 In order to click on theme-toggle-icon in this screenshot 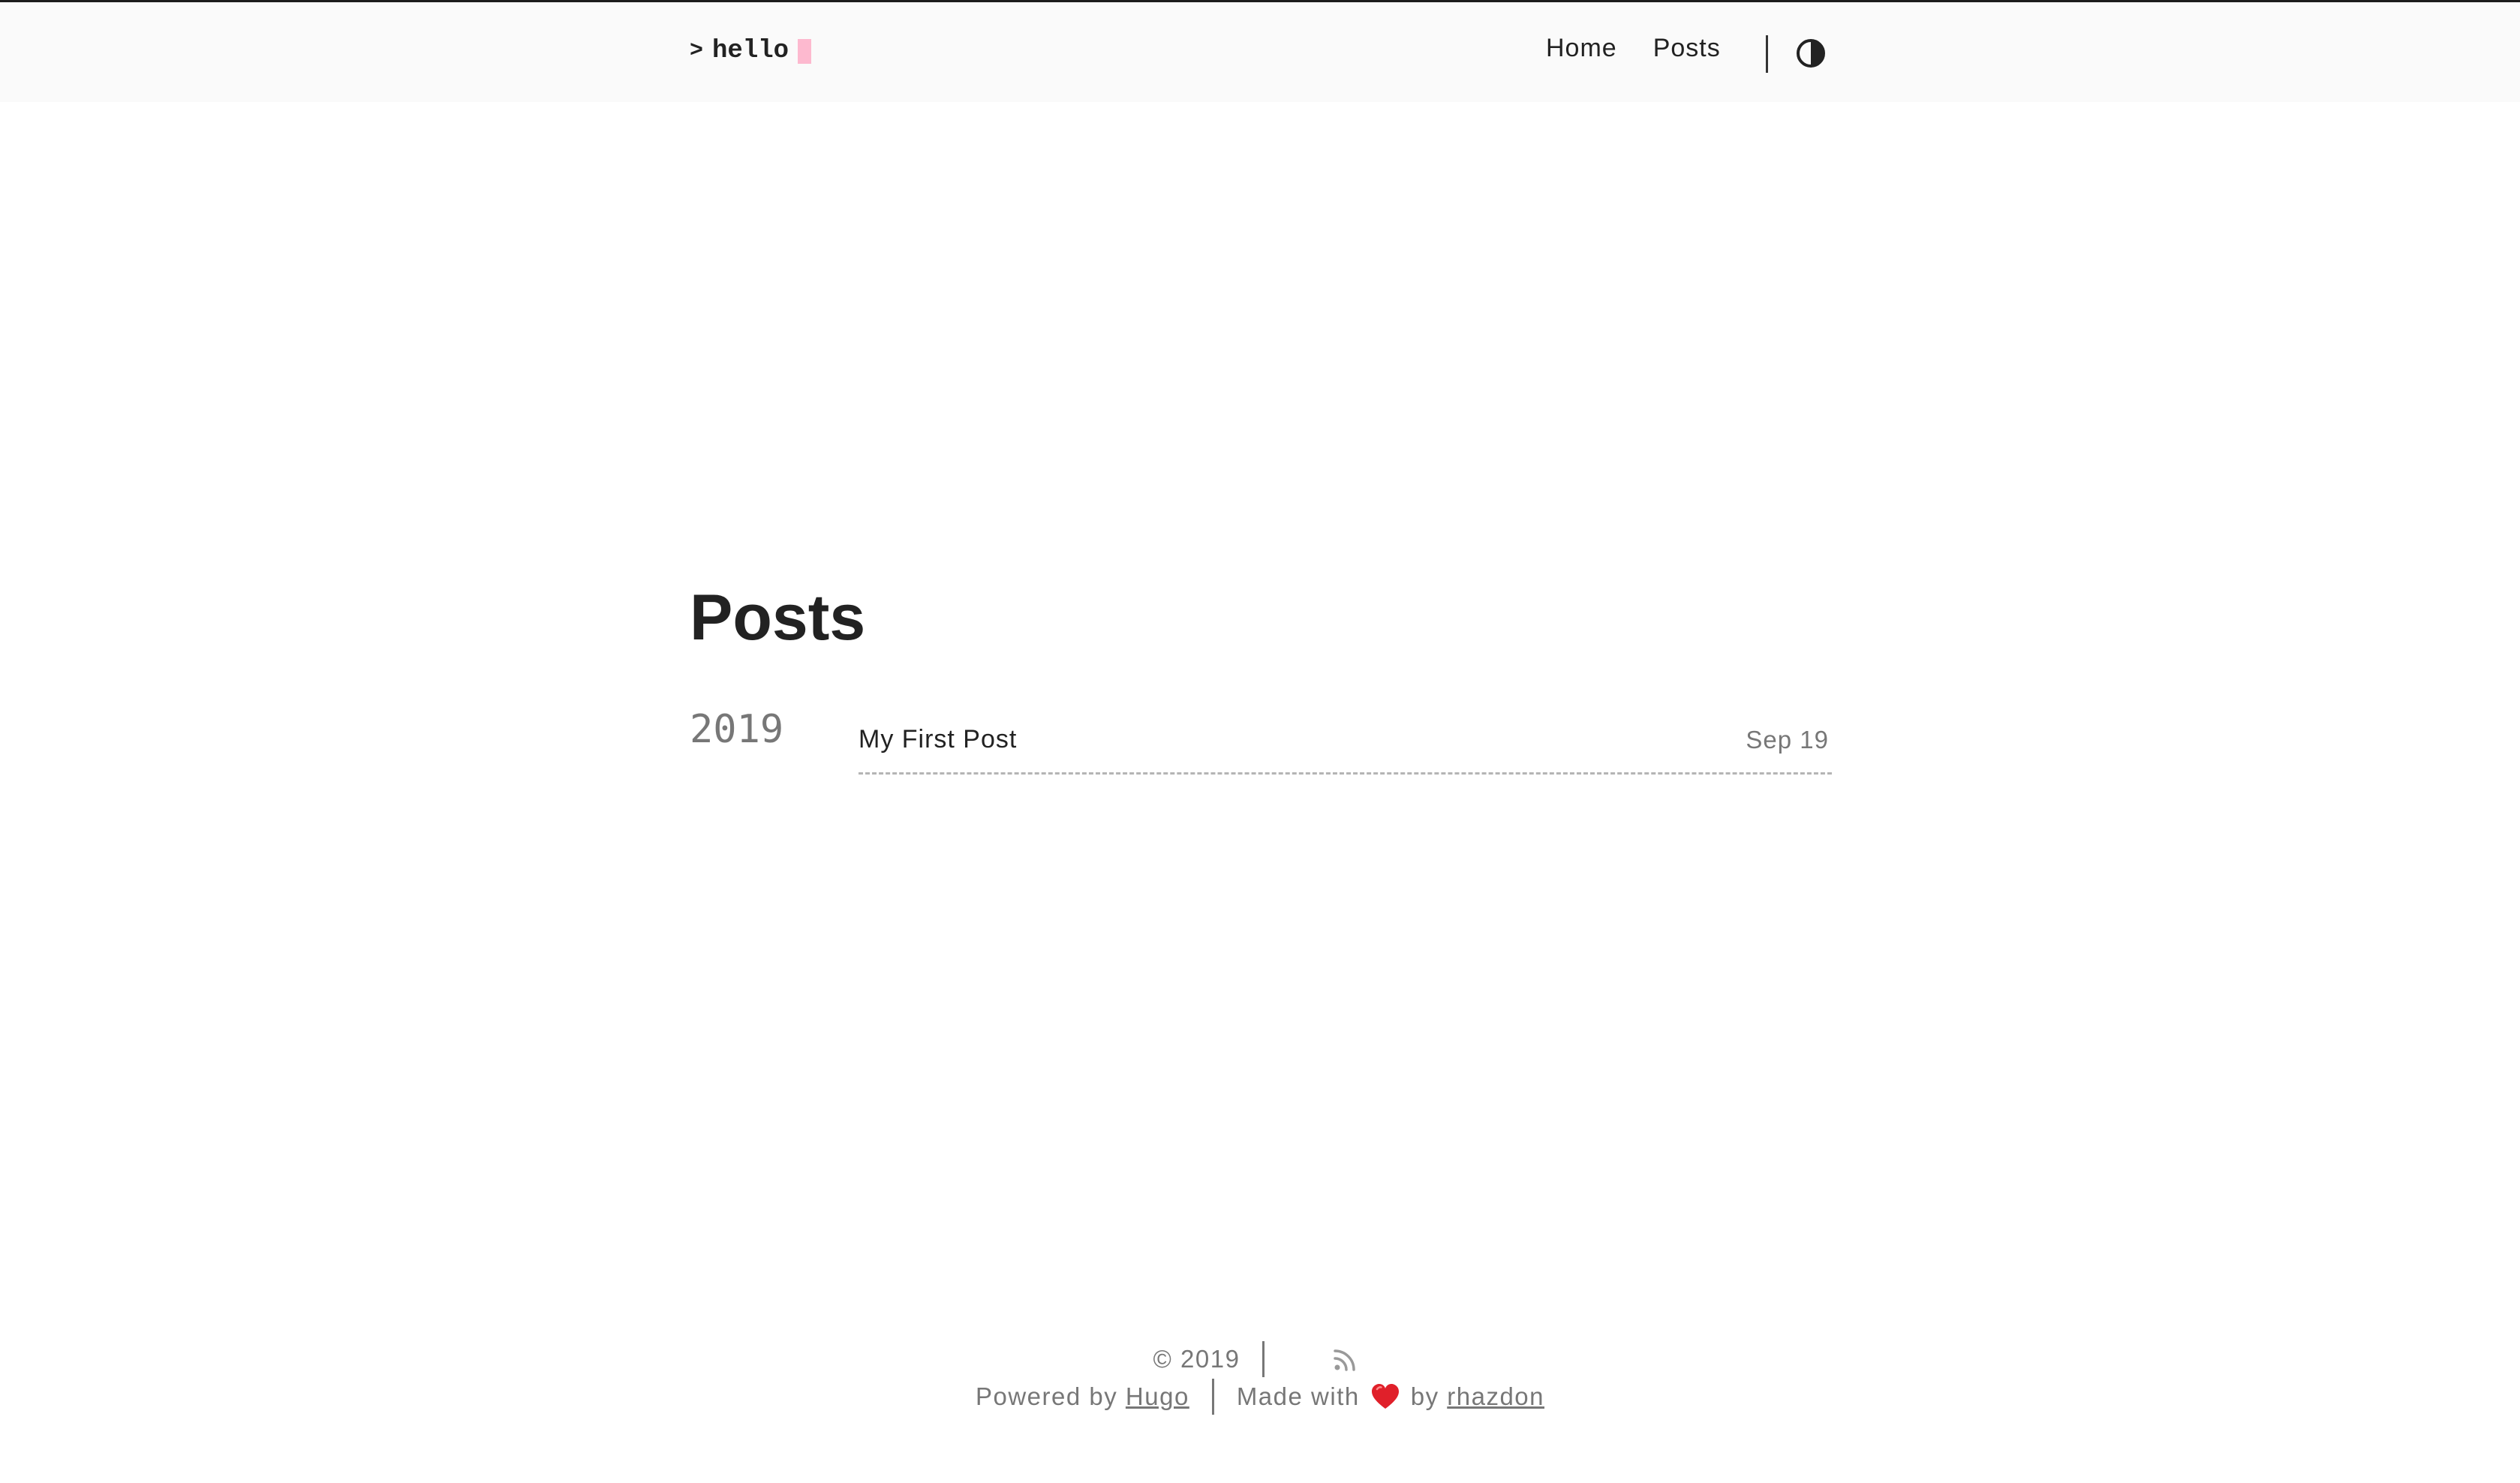, I will do `click(1811, 53)`.